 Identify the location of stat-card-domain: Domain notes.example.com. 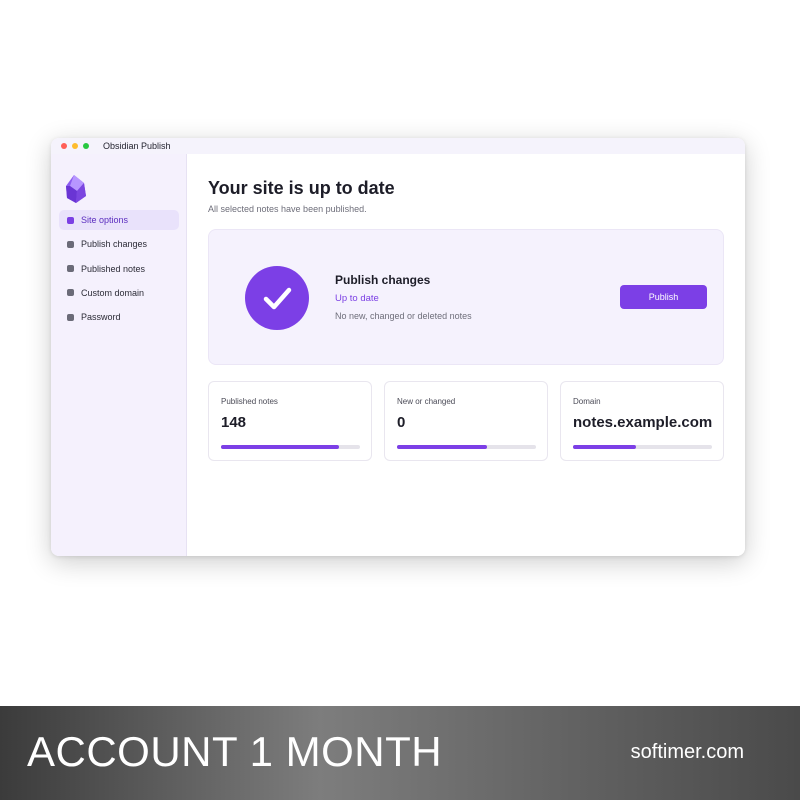
(642, 421).